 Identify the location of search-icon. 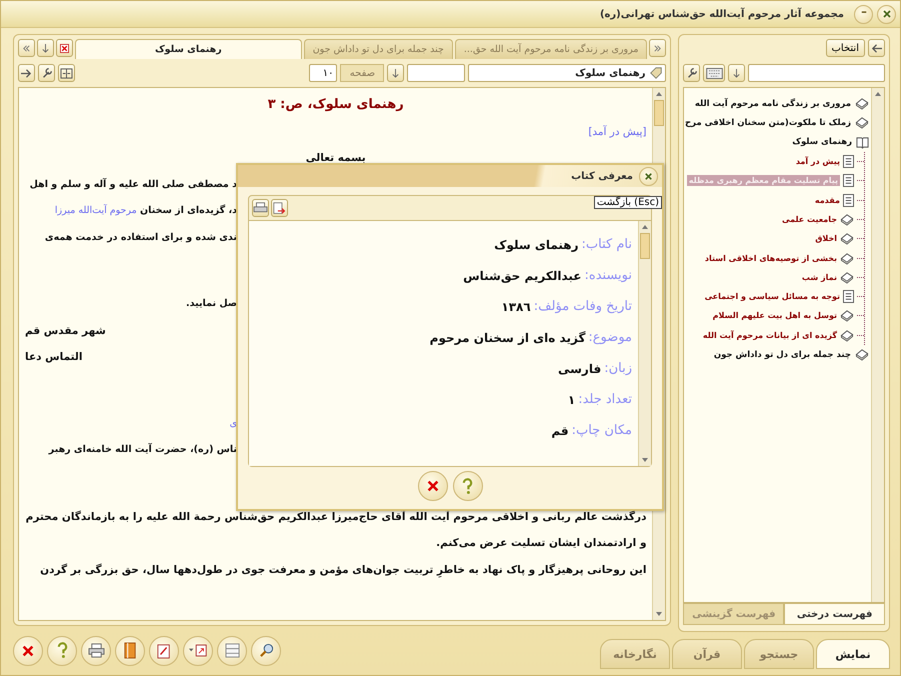
(266, 650).